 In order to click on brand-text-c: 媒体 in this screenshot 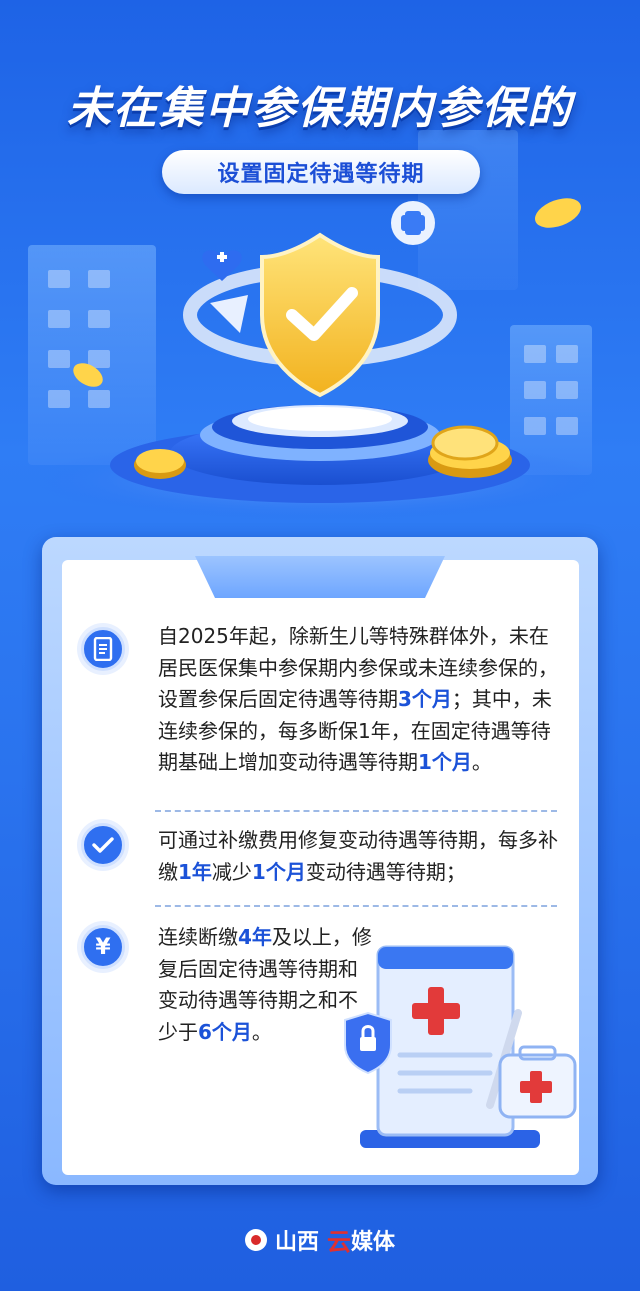, I will do `click(373, 1241)`.